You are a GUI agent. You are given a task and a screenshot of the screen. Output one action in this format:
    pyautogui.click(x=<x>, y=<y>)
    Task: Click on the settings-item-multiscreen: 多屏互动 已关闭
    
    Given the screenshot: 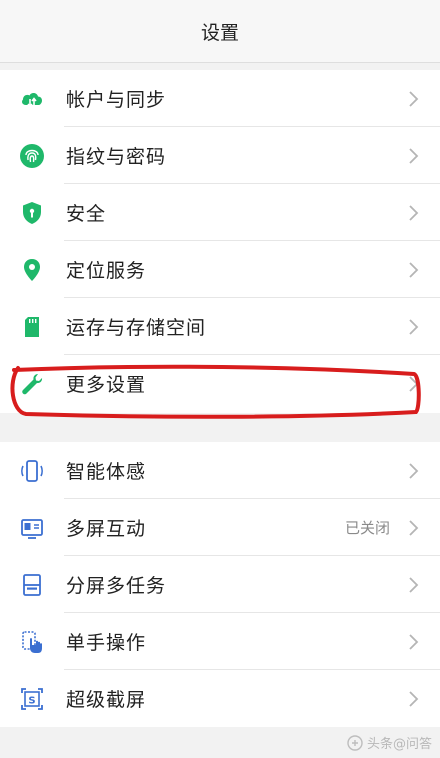 What is the action you would take?
    pyautogui.click(x=220, y=527)
    